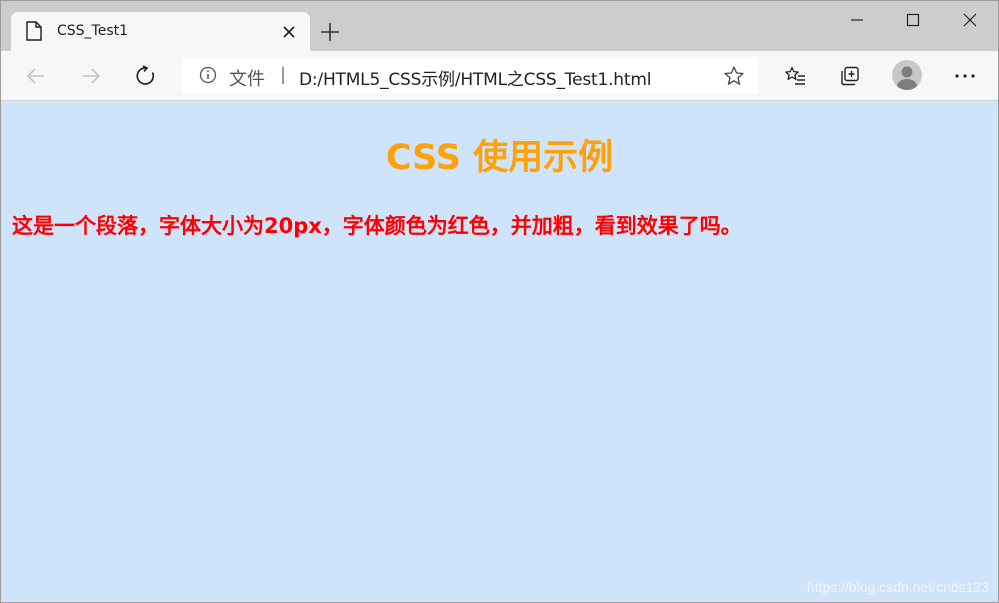 Image resolution: width=999 pixels, height=603 pixels. I want to click on refresh-icon, so click(145, 75).